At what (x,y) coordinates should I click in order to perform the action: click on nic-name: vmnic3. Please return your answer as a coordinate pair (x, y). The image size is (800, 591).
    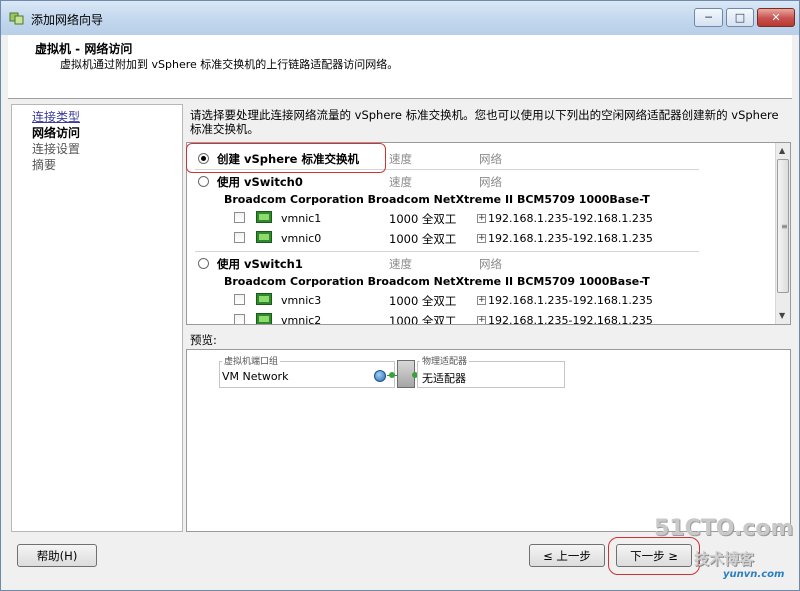
    Looking at the image, I should click on (301, 300).